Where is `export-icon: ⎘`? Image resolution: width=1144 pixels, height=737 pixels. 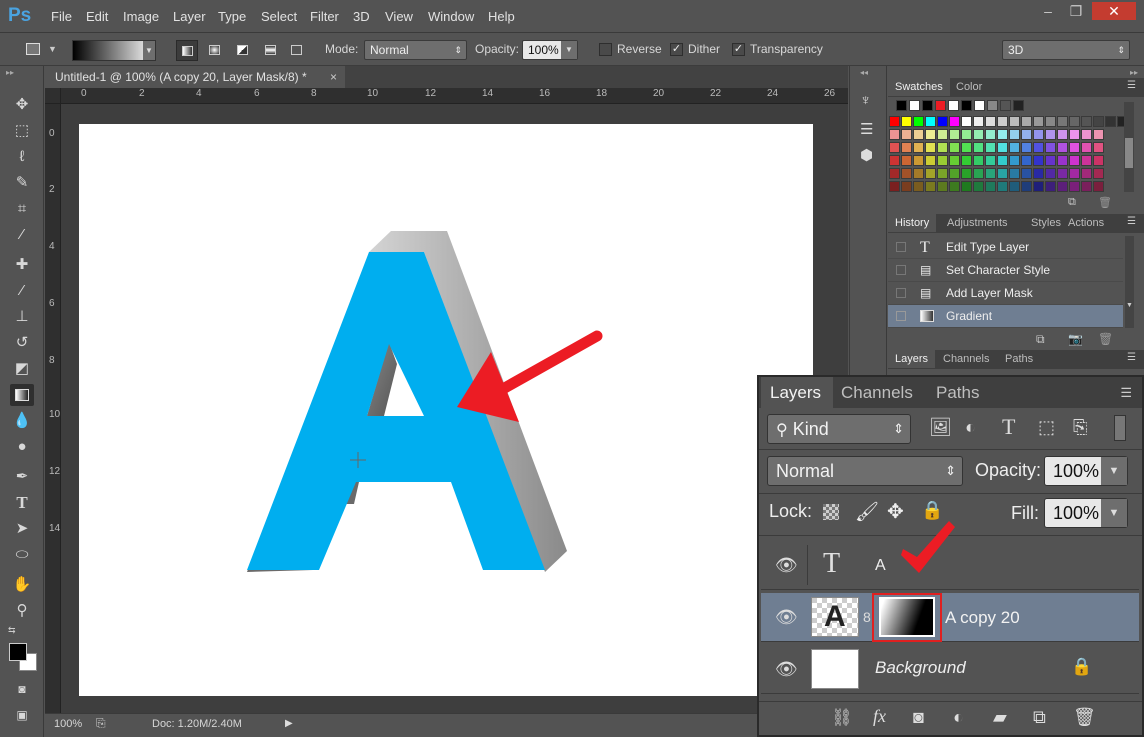 export-icon: ⎘ is located at coordinates (101, 723).